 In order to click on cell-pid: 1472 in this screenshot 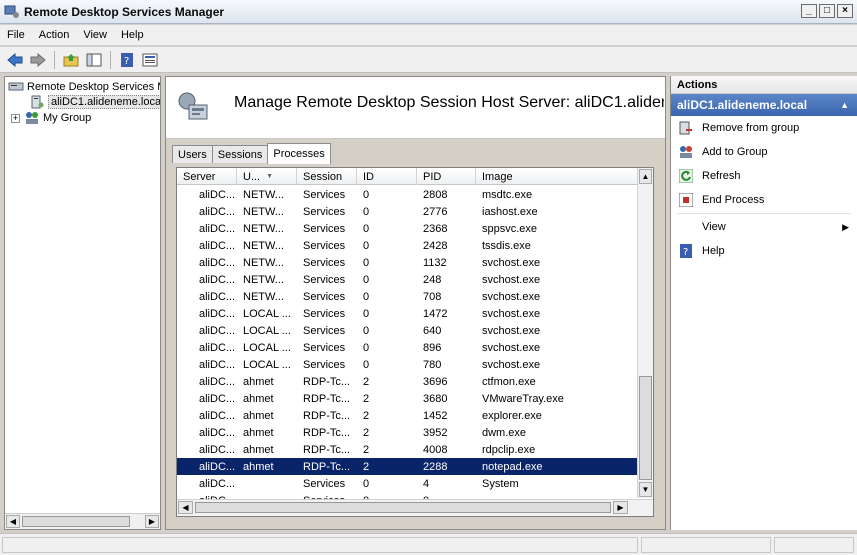, I will do `click(435, 313)`.